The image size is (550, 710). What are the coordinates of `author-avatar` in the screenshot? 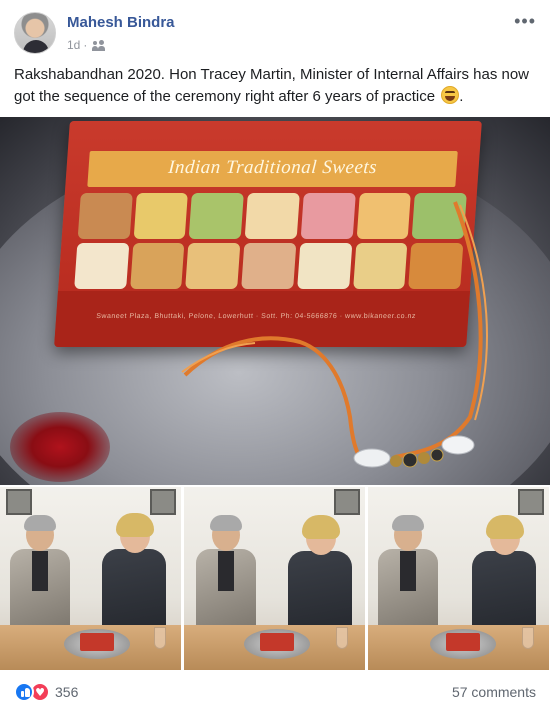 It's located at (35, 33).